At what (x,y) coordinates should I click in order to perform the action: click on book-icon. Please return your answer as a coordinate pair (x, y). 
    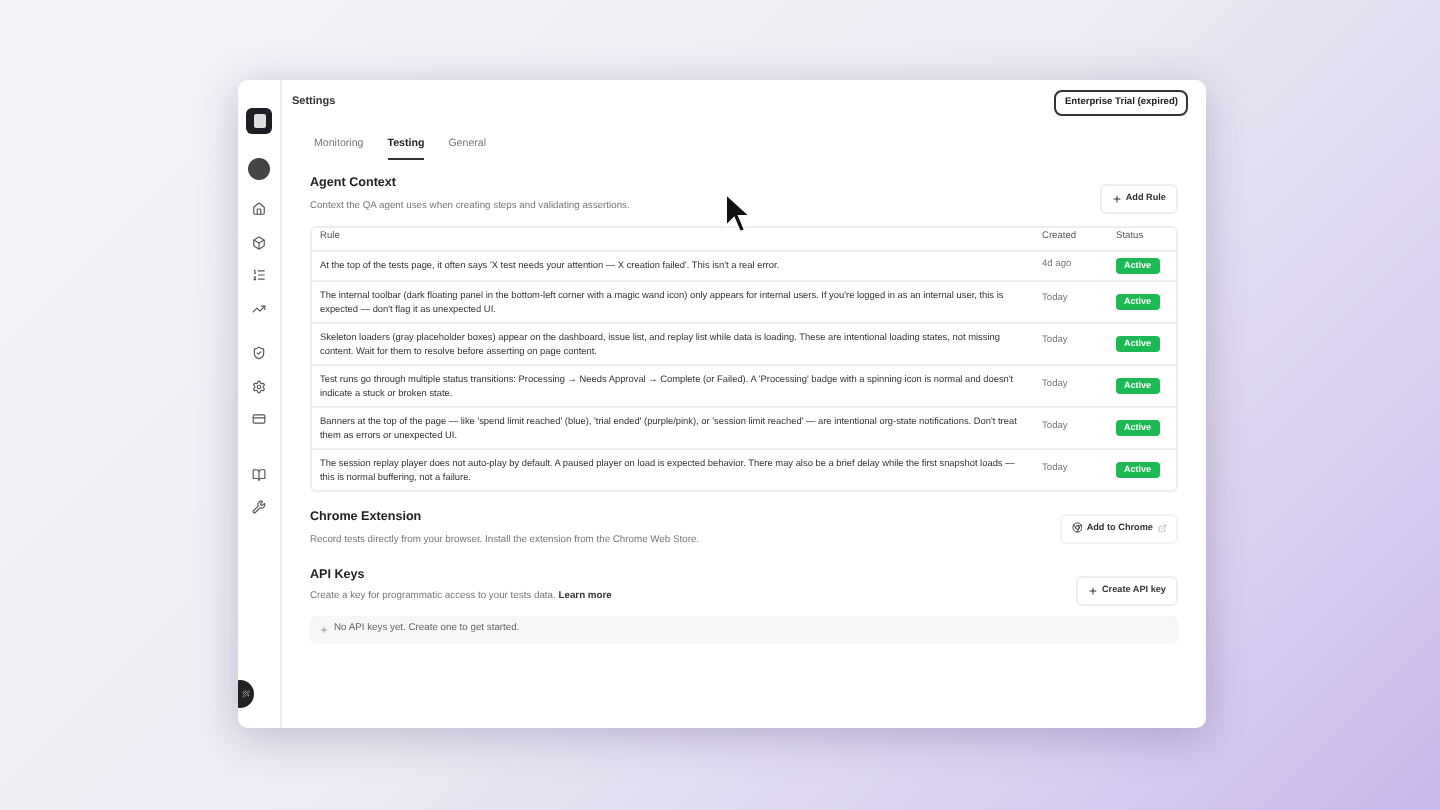
    Looking at the image, I should click on (259, 474).